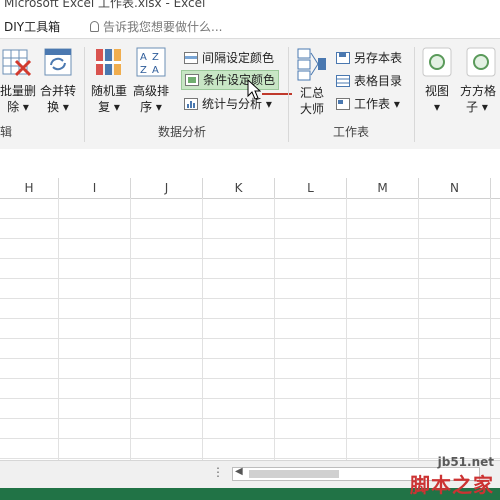 The image size is (500, 500). What do you see at coordinates (109, 80) in the screenshot?
I see `random-repeat-button: 随机重 复 ▾` at bounding box center [109, 80].